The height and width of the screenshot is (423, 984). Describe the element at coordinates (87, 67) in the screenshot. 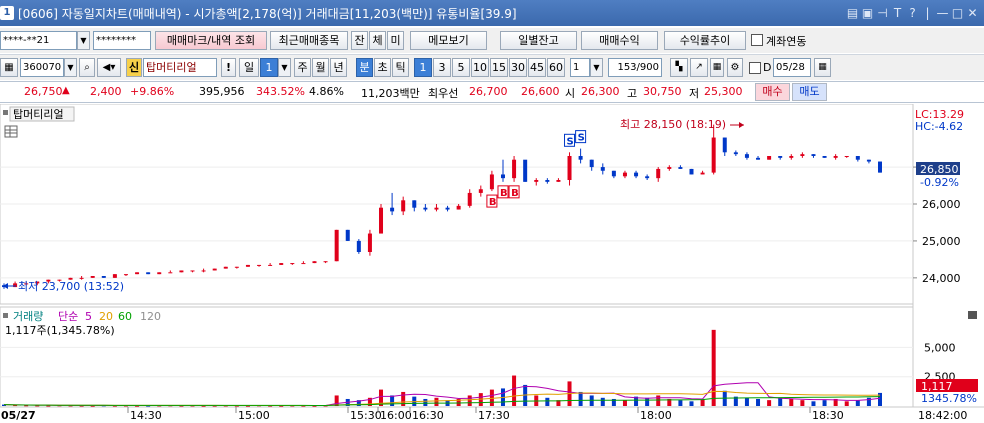

I see `search-icon: ⌕` at that location.